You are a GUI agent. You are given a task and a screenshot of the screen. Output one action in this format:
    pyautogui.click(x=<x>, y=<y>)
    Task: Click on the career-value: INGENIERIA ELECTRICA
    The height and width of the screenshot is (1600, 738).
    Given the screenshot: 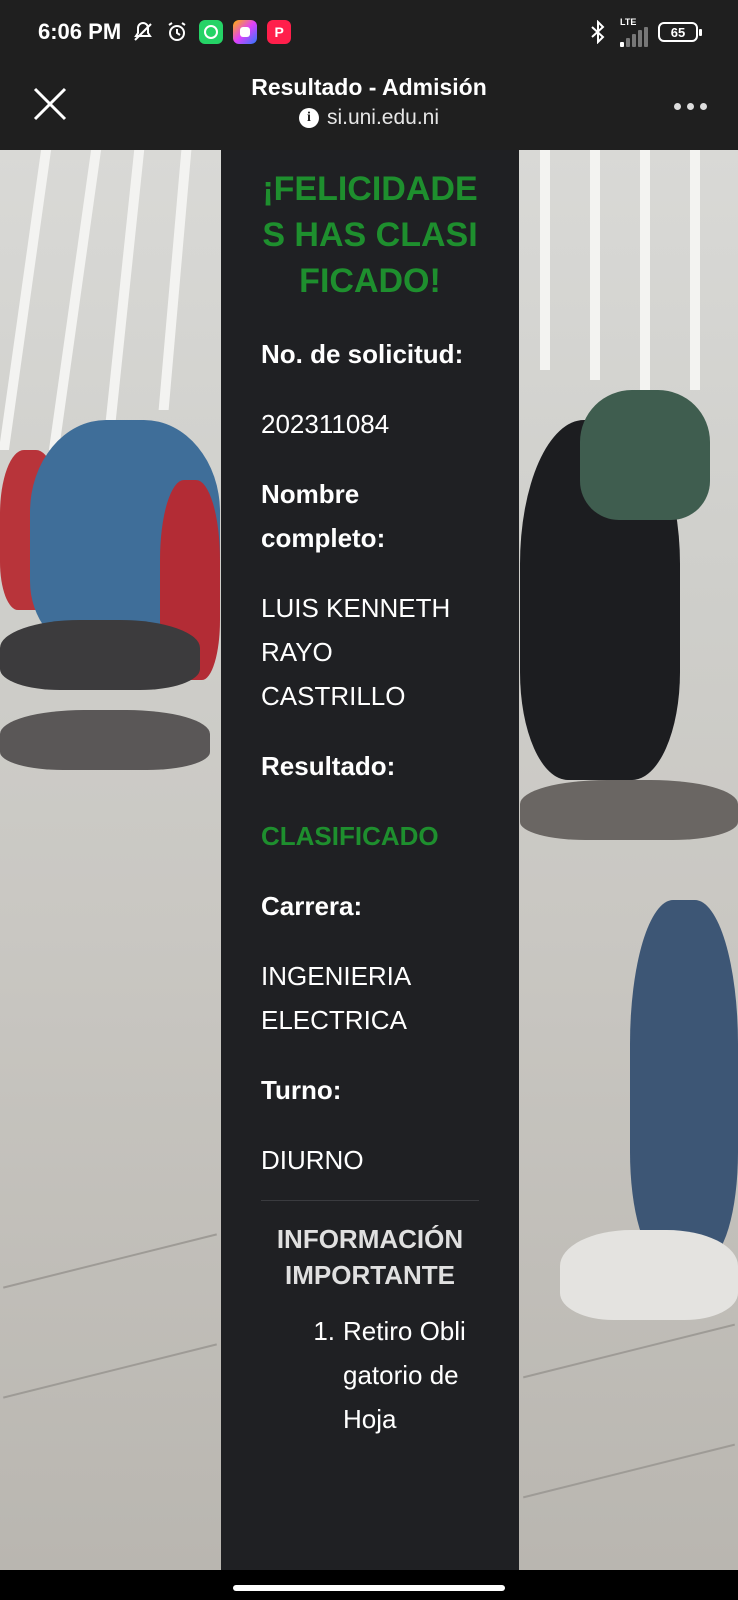 What is the action you would take?
    pyautogui.click(x=335, y=998)
    